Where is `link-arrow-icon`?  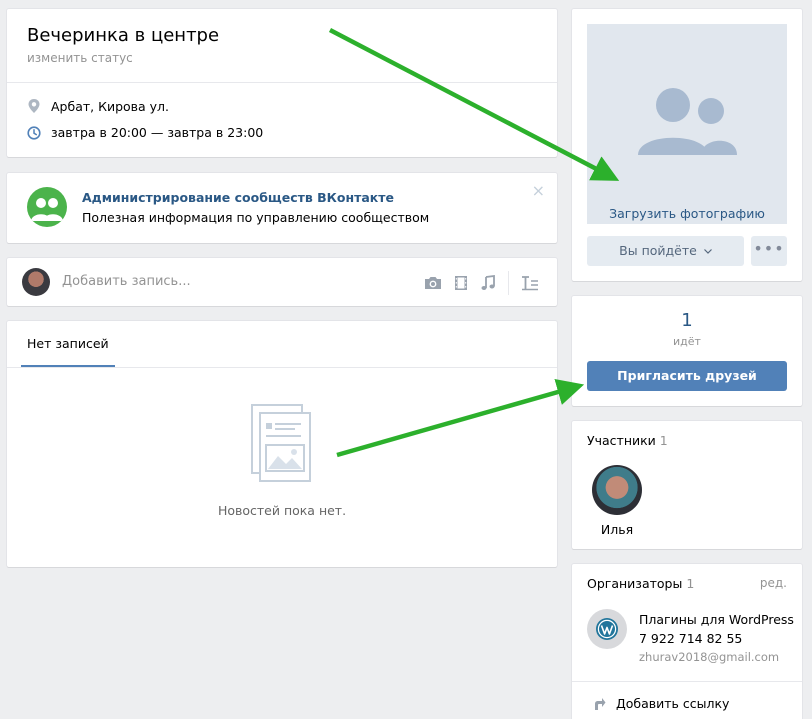
link-arrow-icon is located at coordinates (600, 703).